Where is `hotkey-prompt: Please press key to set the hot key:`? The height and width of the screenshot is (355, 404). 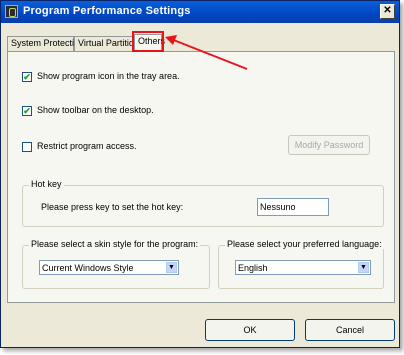 hotkey-prompt: Please press key to set the hot key: is located at coordinates (112, 207).